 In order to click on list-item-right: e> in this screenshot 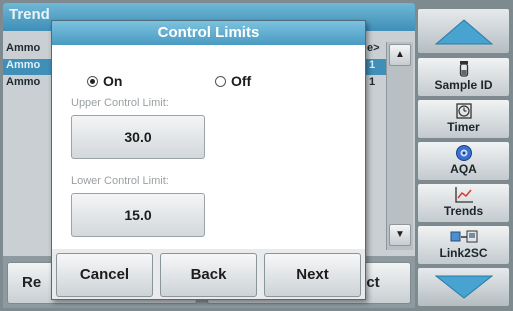, I will do `click(376, 50)`.